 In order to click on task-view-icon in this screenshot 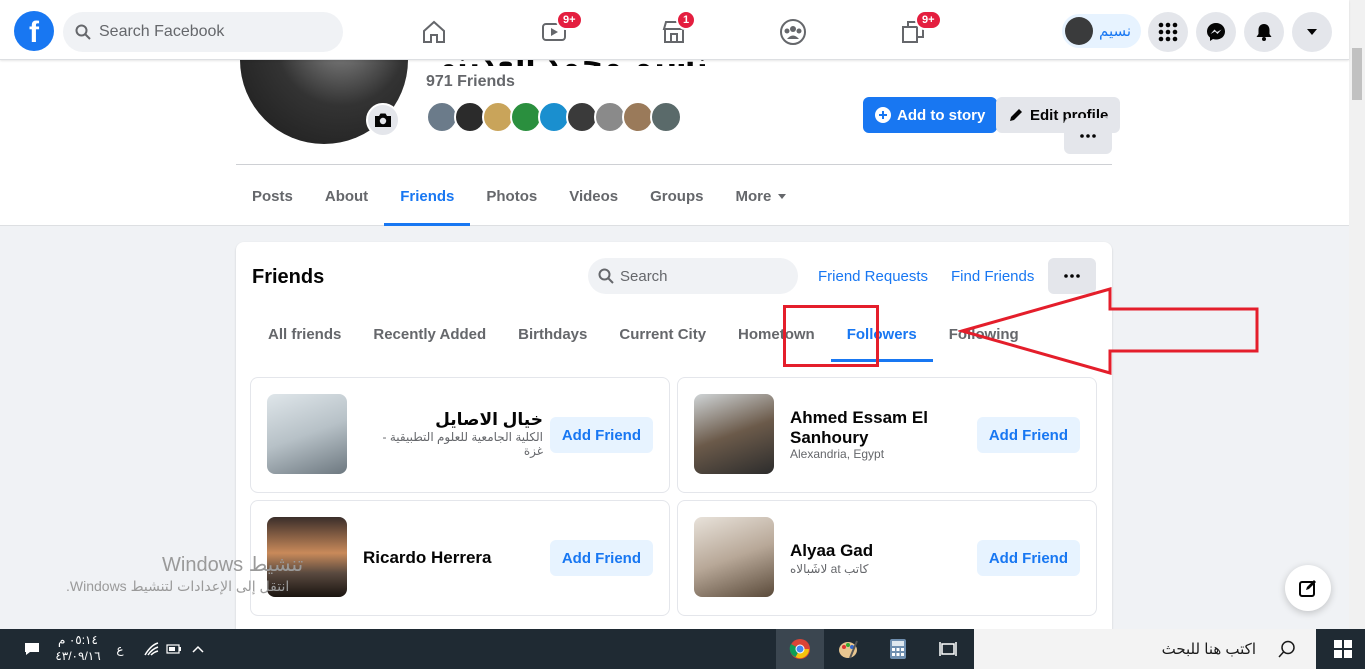, I will do `click(948, 649)`.